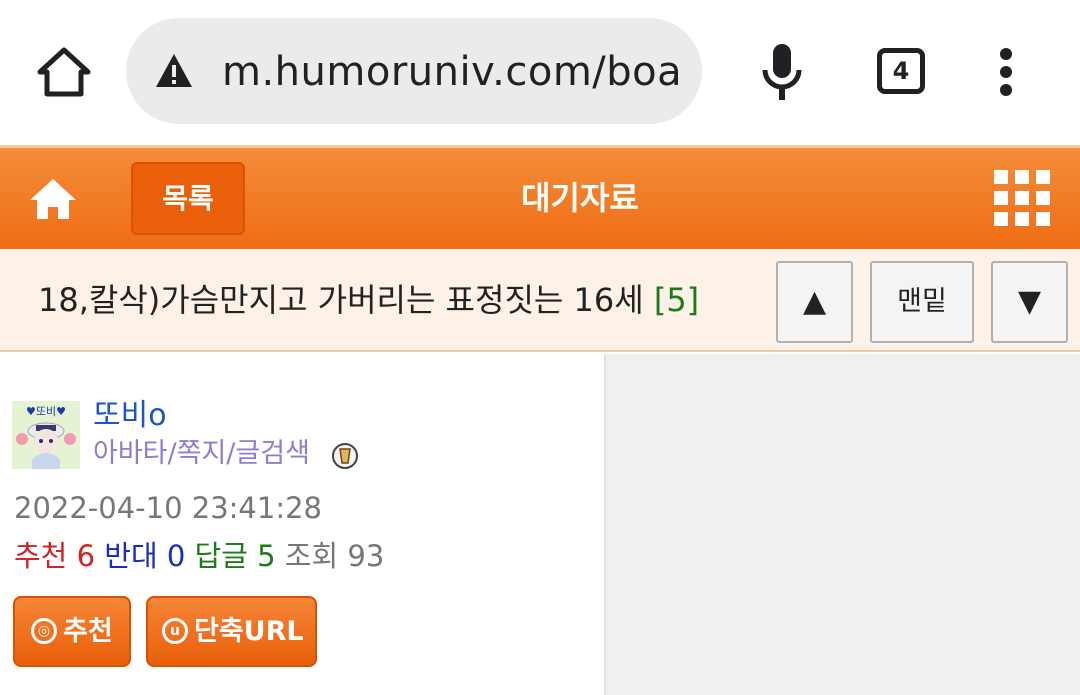 Image resolution: width=1080 pixels, height=695 pixels. What do you see at coordinates (131, 556) in the screenshot?
I see `oppose-label: 반대` at bounding box center [131, 556].